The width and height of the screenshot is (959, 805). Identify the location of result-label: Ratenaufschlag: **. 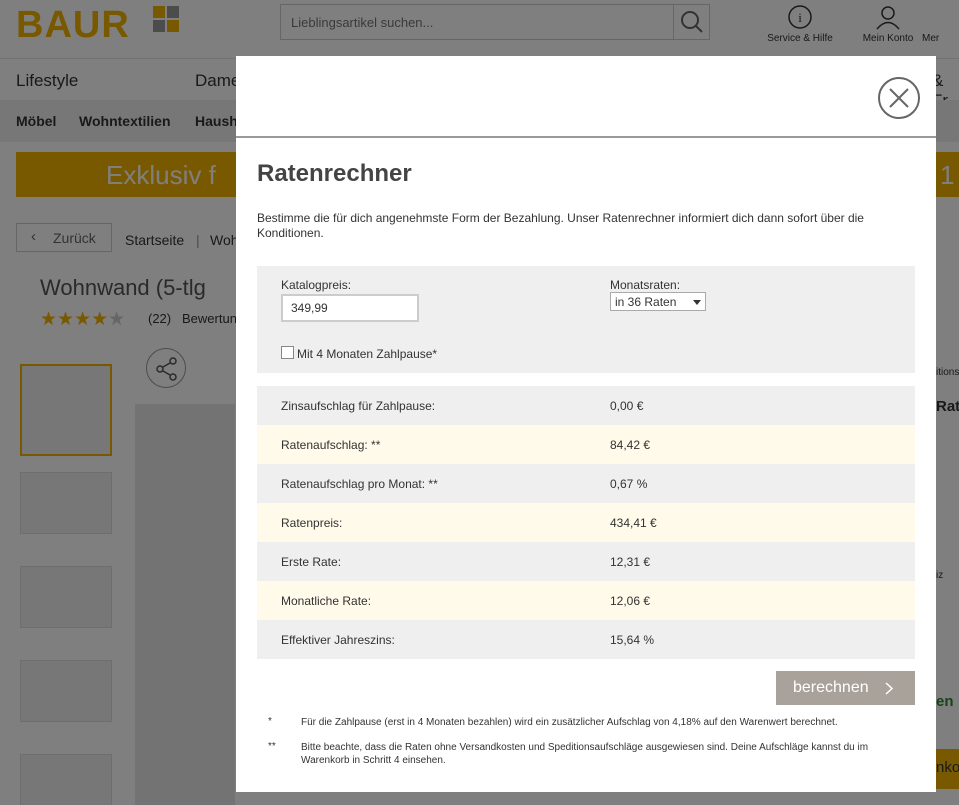
(331, 445).